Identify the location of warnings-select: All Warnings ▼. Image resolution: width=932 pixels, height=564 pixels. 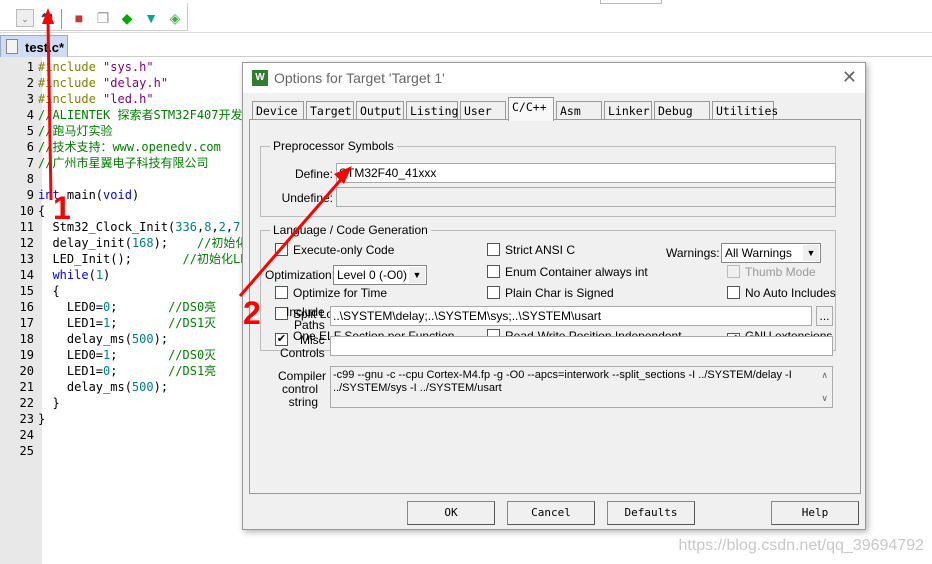
(771, 253).